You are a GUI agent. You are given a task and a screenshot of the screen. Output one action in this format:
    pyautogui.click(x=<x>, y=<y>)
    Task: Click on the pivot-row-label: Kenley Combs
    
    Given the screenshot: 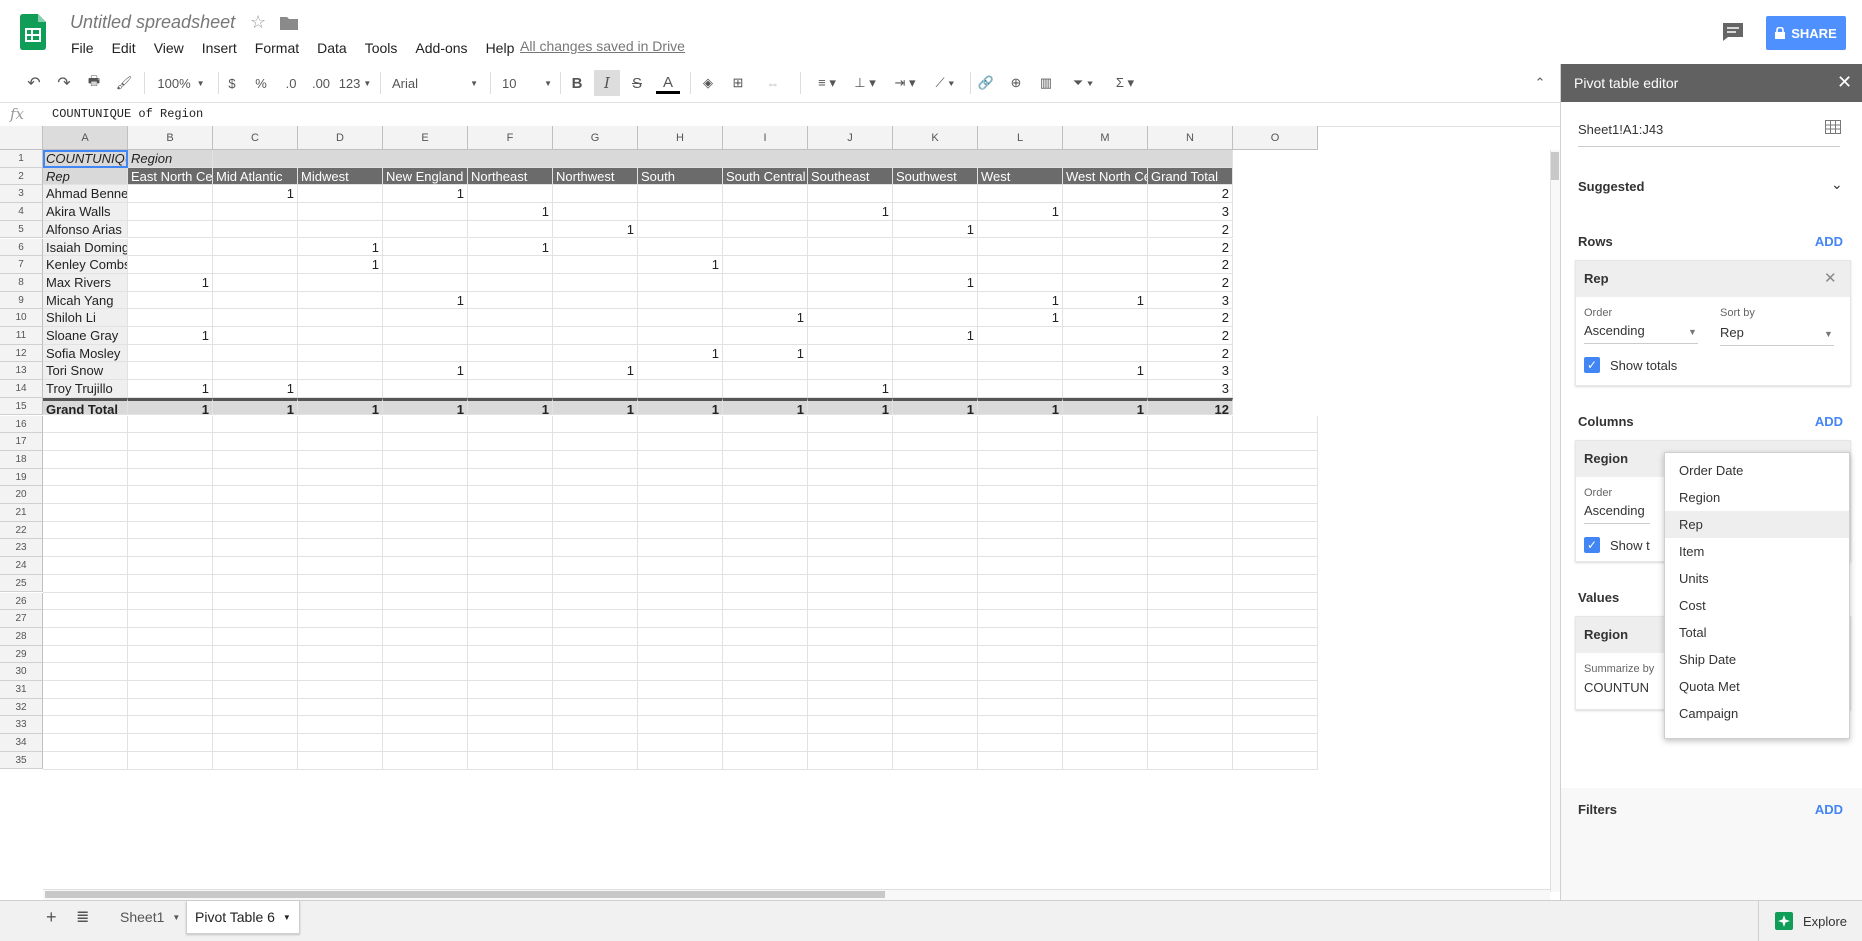 What is the action you would take?
    pyautogui.click(x=85, y=265)
    